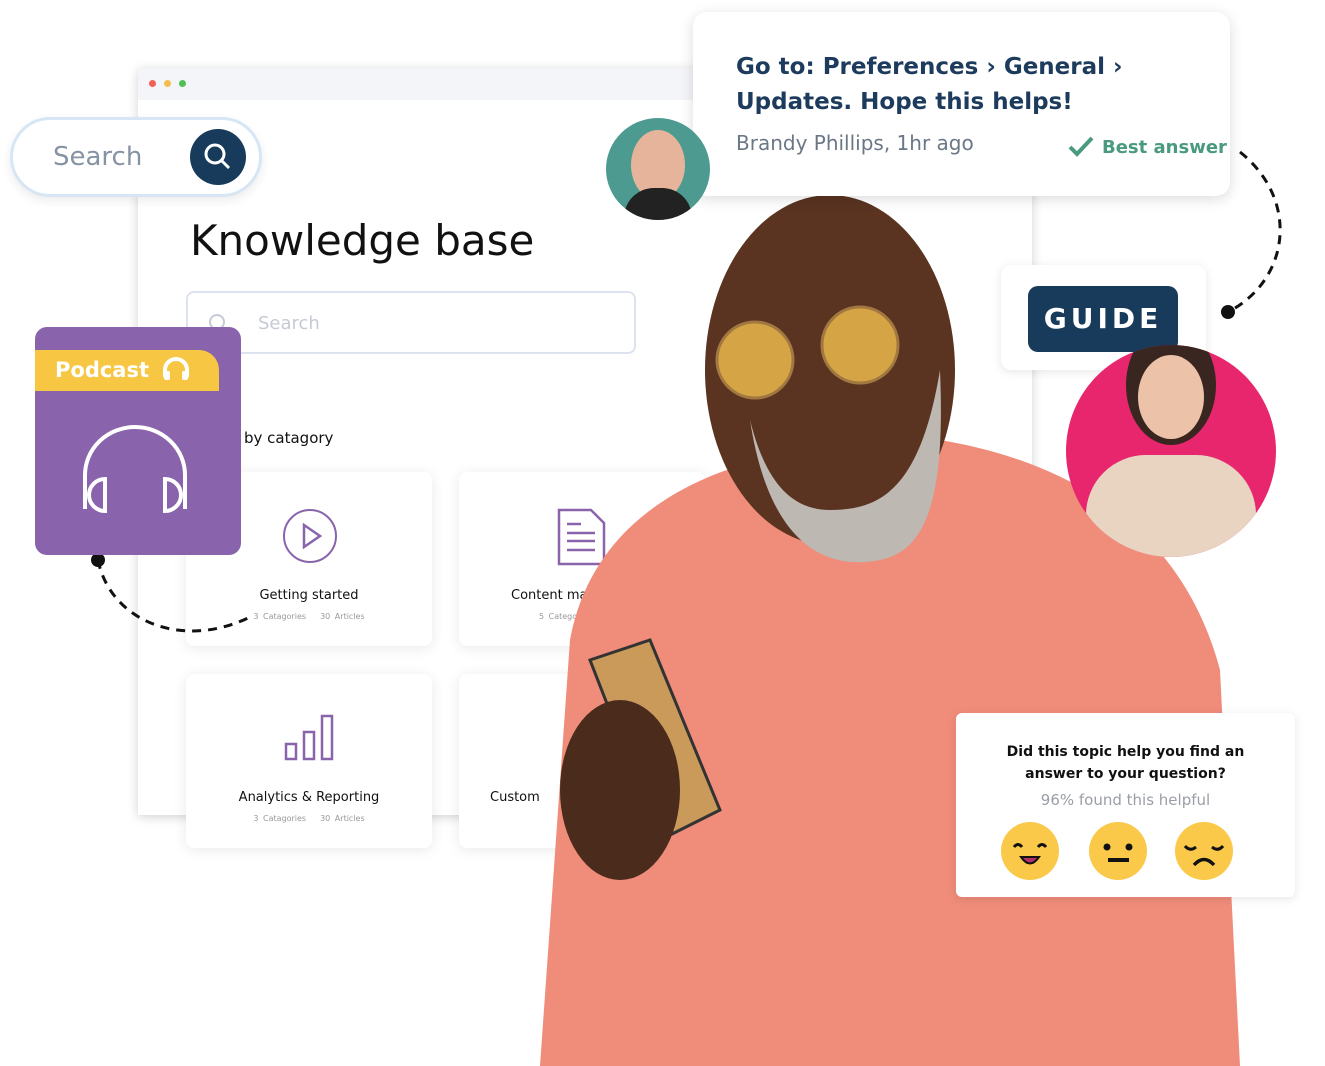 The height and width of the screenshot is (1066, 1325). Describe the element at coordinates (1204, 851) in the screenshot. I see `sad-face-icon` at that location.